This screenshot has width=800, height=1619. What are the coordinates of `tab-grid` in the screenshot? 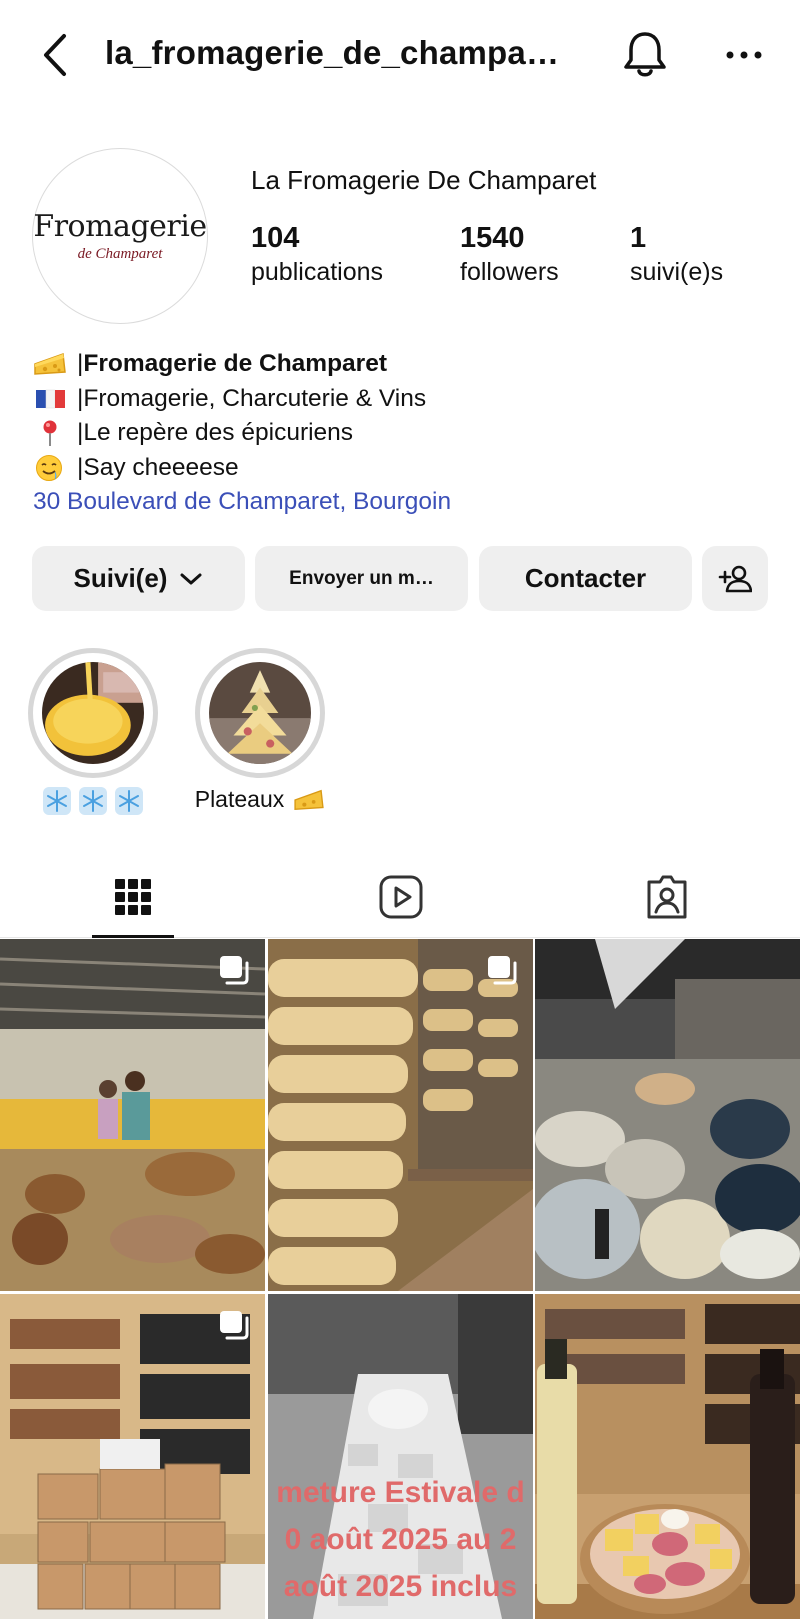 It's located at (133, 896).